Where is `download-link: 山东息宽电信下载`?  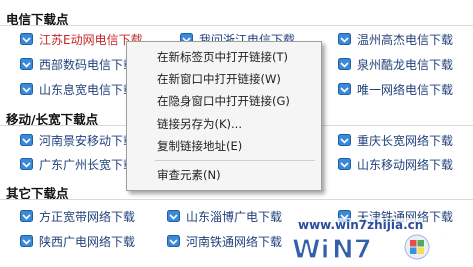
download-link: 山东息宽电信下载 is located at coordinates (77, 89).